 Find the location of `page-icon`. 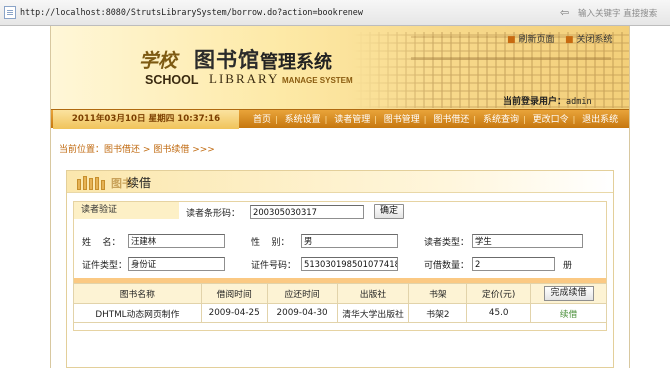

page-icon is located at coordinates (10, 12).